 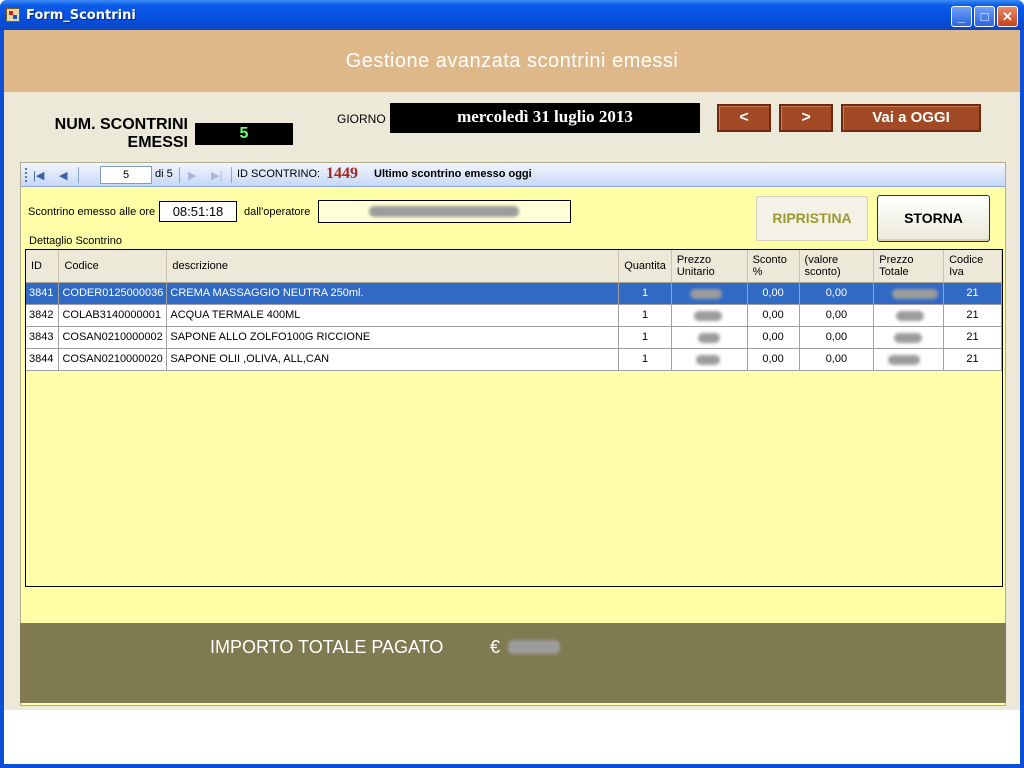 I want to click on column-header: Prezzo Unitario, so click(x=709, y=266).